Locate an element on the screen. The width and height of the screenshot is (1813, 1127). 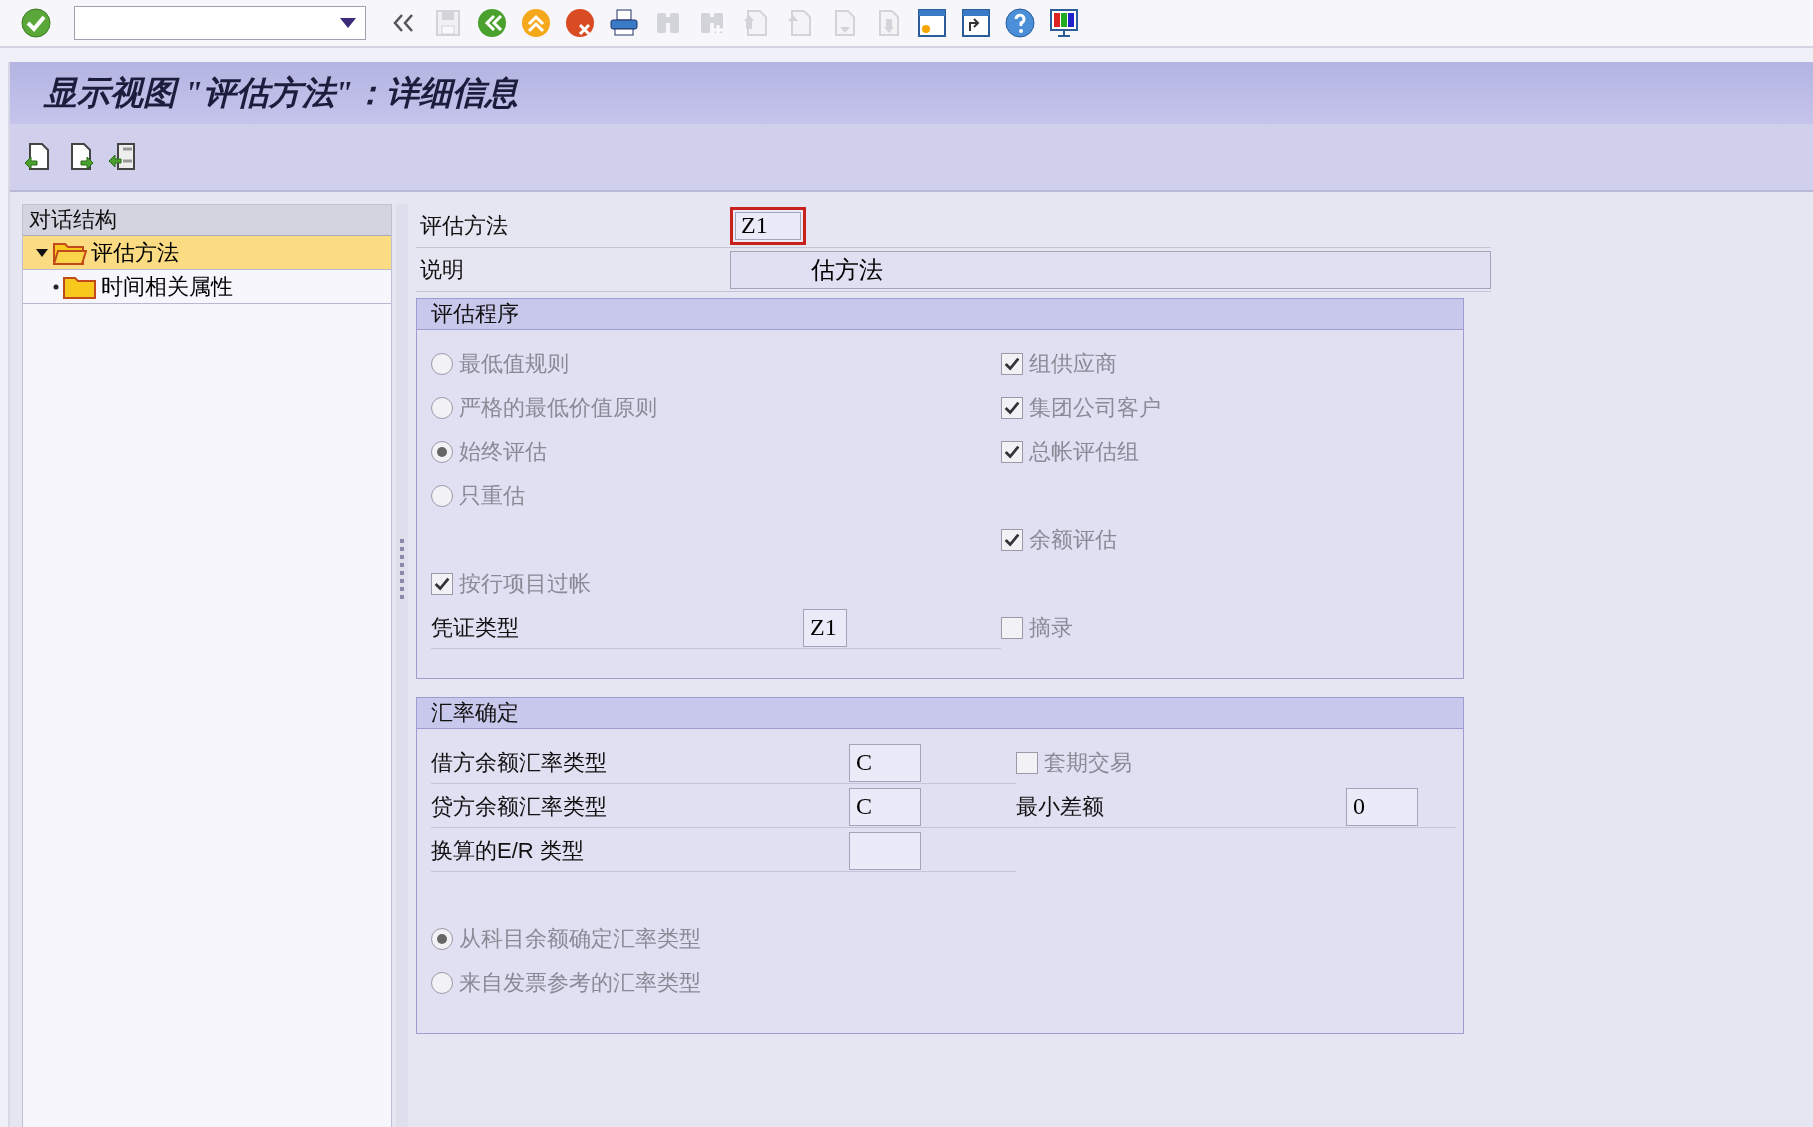
input-field: 估方法 is located at coordinates (1110, 269).